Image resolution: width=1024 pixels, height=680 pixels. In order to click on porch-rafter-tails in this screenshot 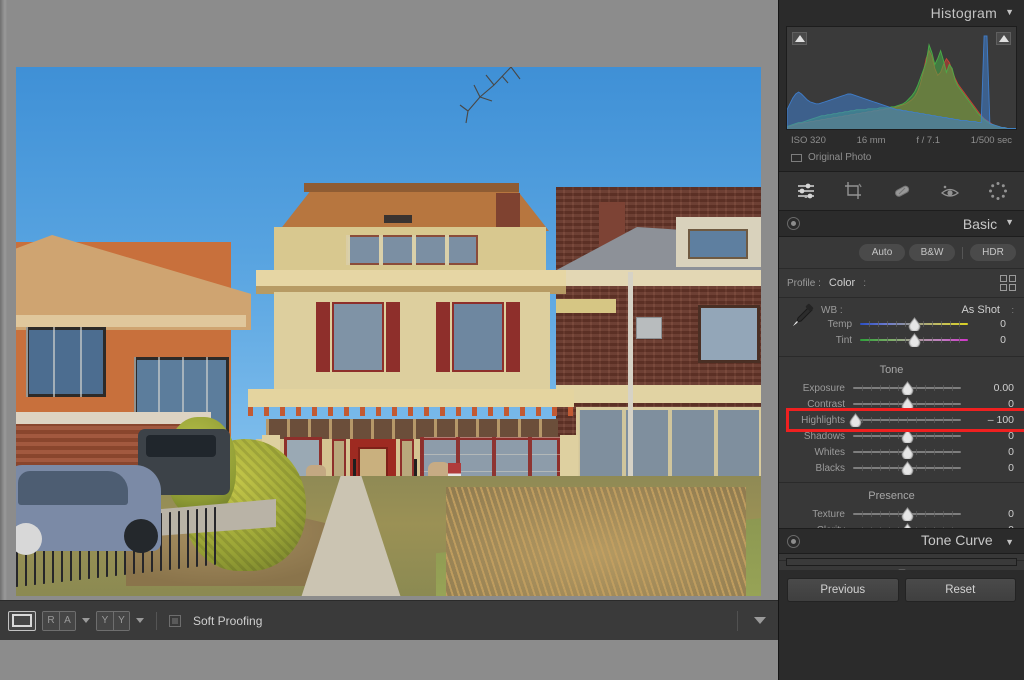, I will do `click(411, 411)`.